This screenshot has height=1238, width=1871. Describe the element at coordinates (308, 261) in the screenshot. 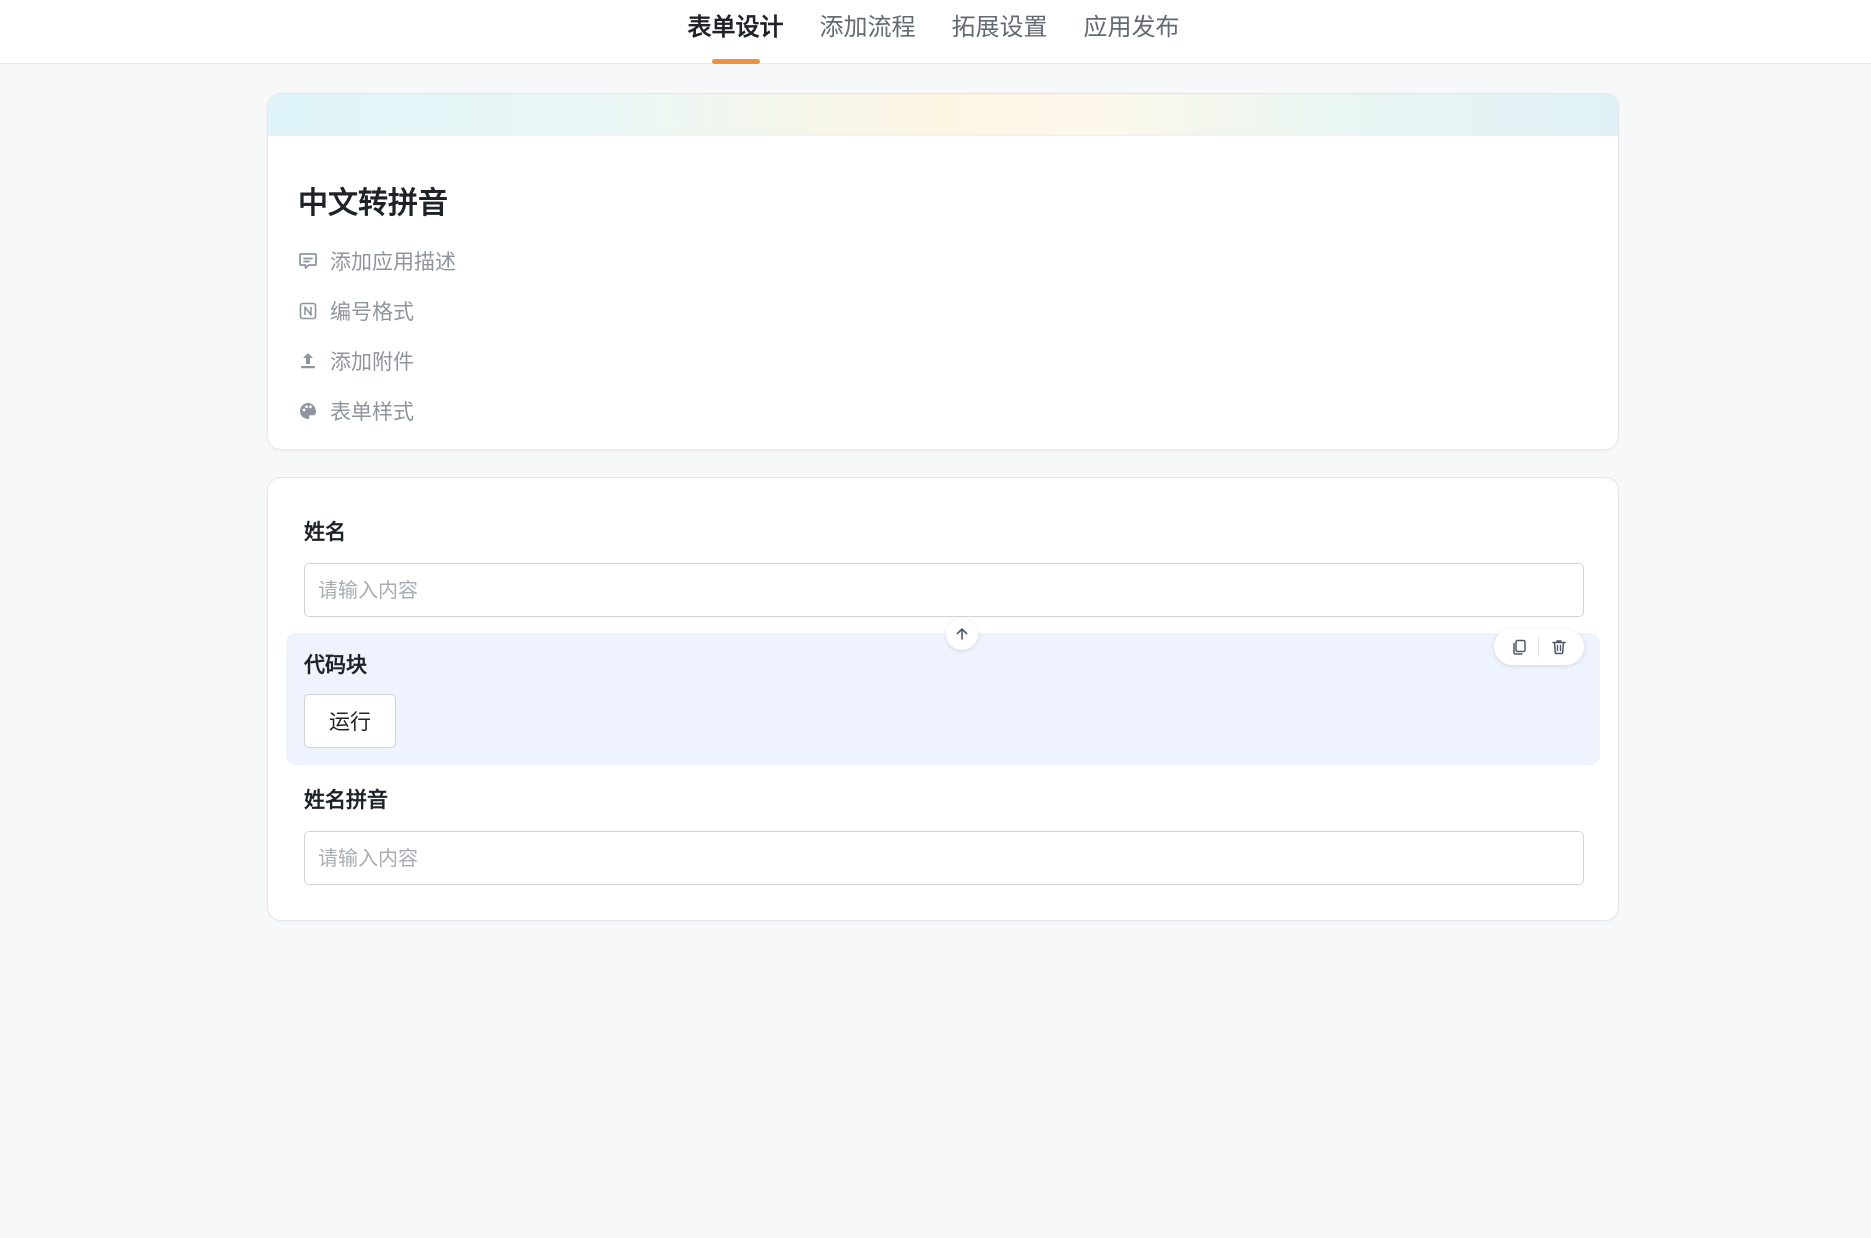

I see `comment-icon` at that location.